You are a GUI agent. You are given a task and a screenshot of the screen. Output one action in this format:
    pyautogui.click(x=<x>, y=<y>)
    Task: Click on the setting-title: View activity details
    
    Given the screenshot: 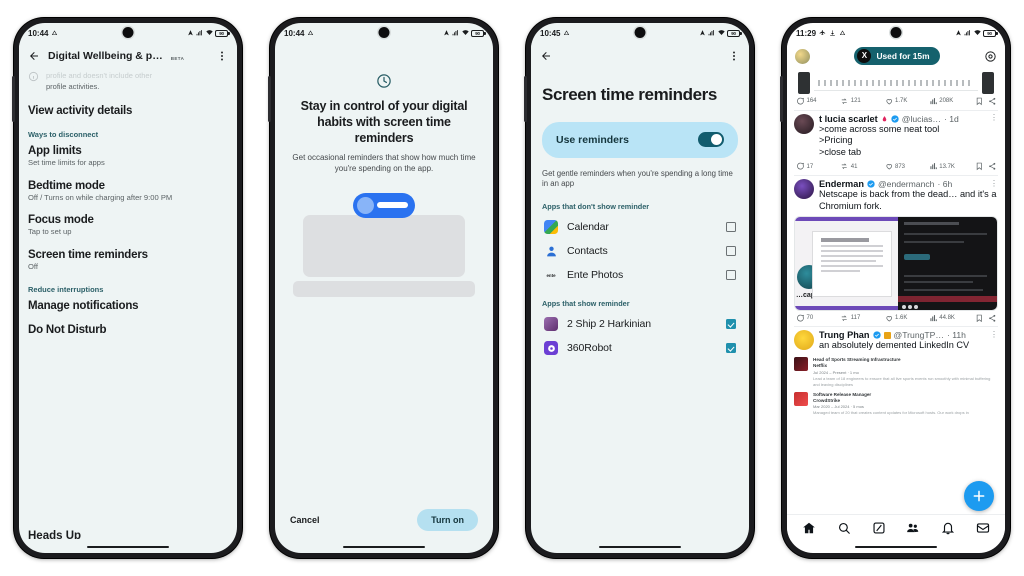 What is the action you would take?
    pyautogui.click(x=80, y=111)
    